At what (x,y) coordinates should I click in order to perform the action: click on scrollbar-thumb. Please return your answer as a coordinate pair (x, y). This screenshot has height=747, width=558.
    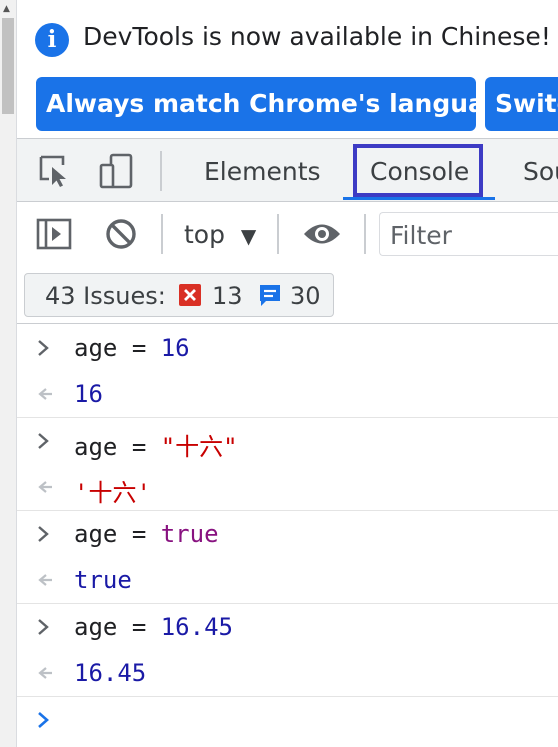
    Looking at the image, I should click on (8, 66).